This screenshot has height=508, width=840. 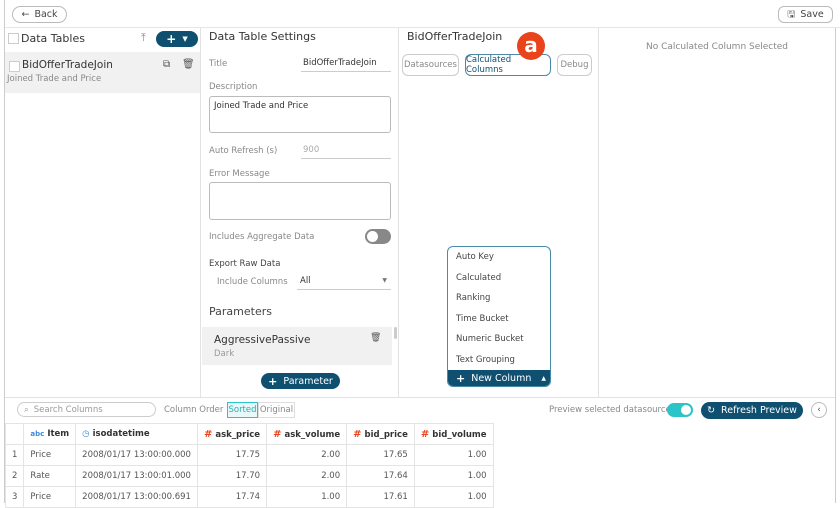 What do you see at coordinates (232, 497) in the screenshot?
I see `table-cell: 17.74` at bounding box center [232, 497].